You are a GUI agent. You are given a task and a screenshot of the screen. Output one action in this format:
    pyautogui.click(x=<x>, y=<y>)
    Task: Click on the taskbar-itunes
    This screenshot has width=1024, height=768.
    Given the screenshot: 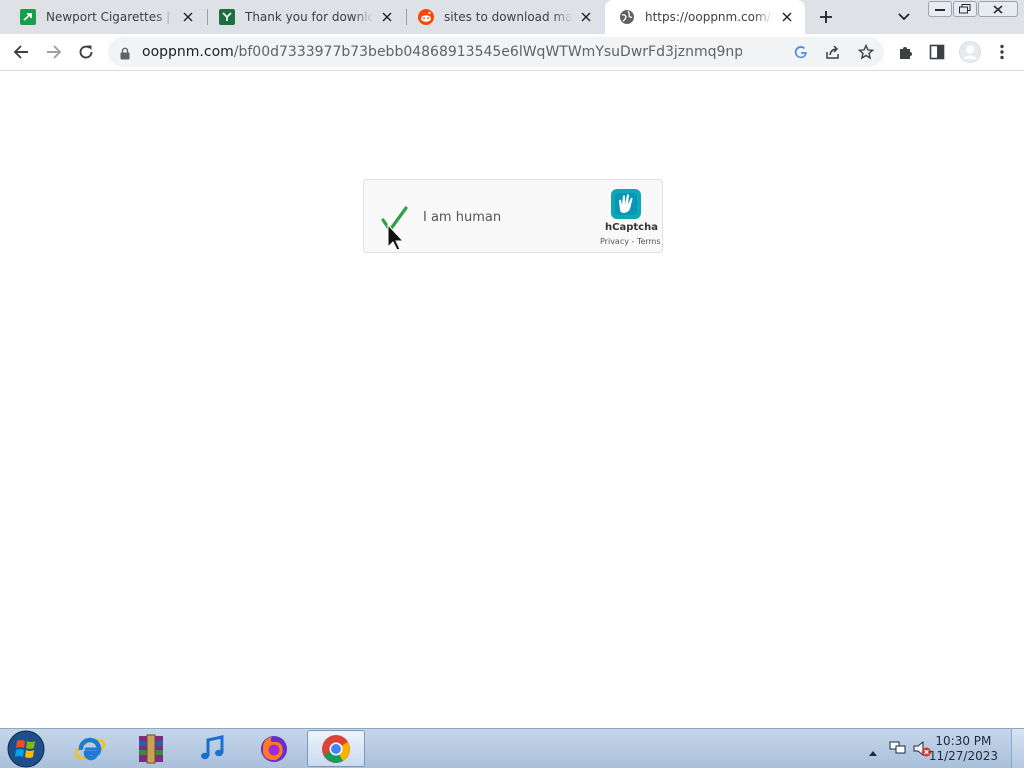 What is the action you would take?
    pyautogui.click(x=212, y=749)
    